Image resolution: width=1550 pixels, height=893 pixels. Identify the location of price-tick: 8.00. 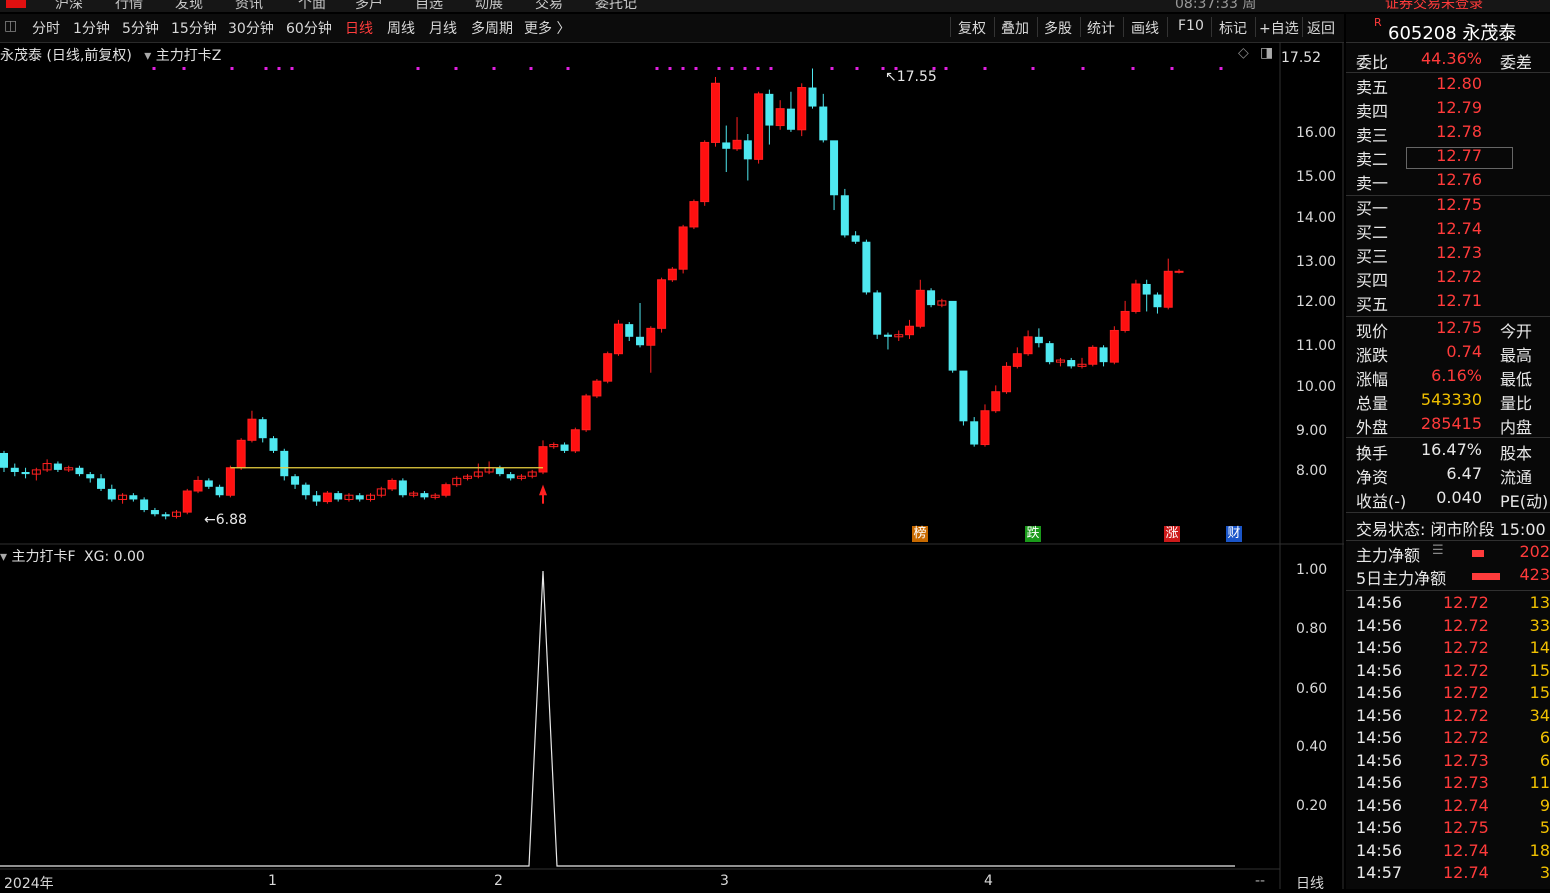
(1312, 471).